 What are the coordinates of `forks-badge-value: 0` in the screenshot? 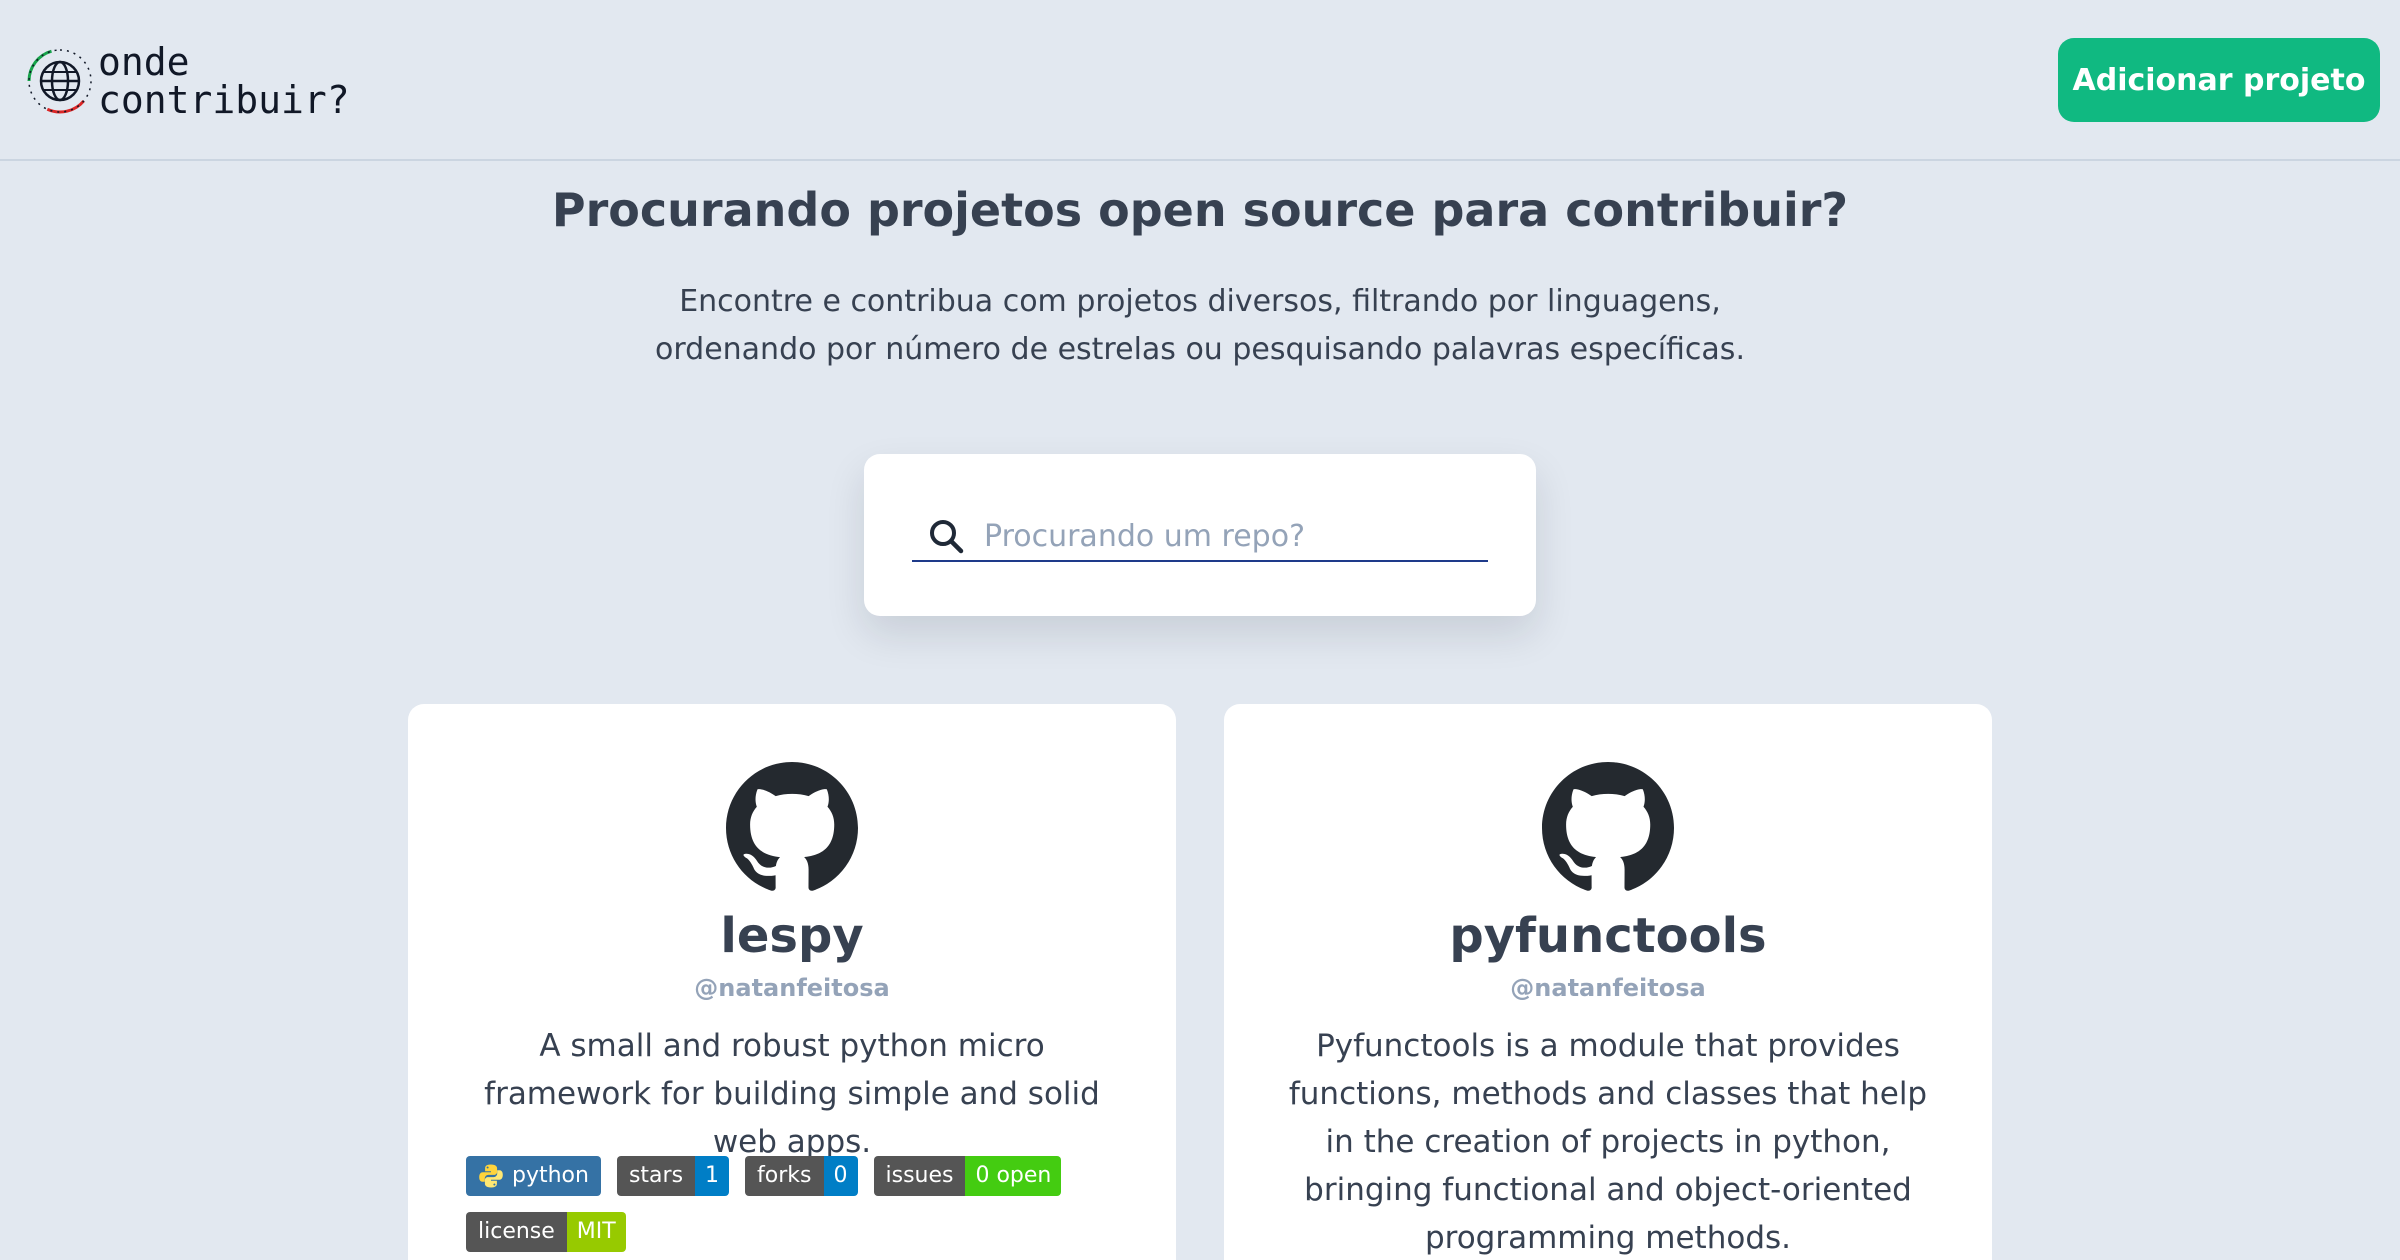 It's located at (840, 1176).